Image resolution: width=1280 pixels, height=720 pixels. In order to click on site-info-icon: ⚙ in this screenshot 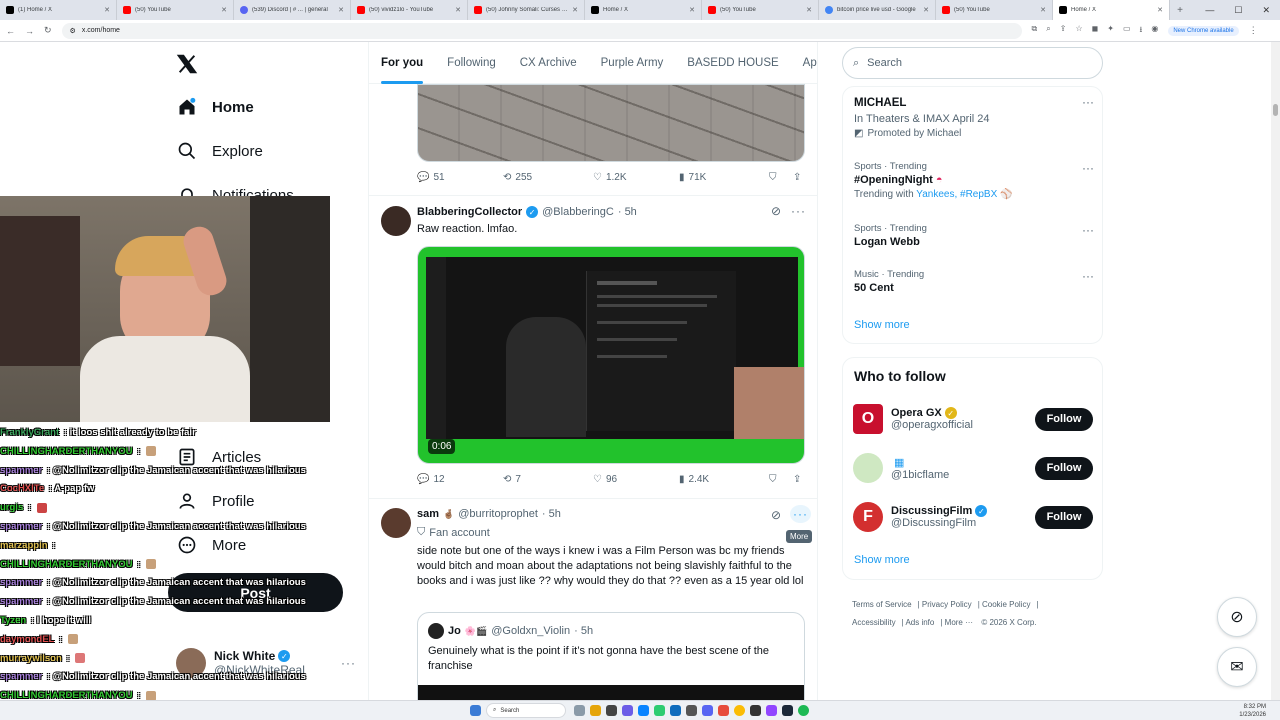, I will do `click(73, 31)`.